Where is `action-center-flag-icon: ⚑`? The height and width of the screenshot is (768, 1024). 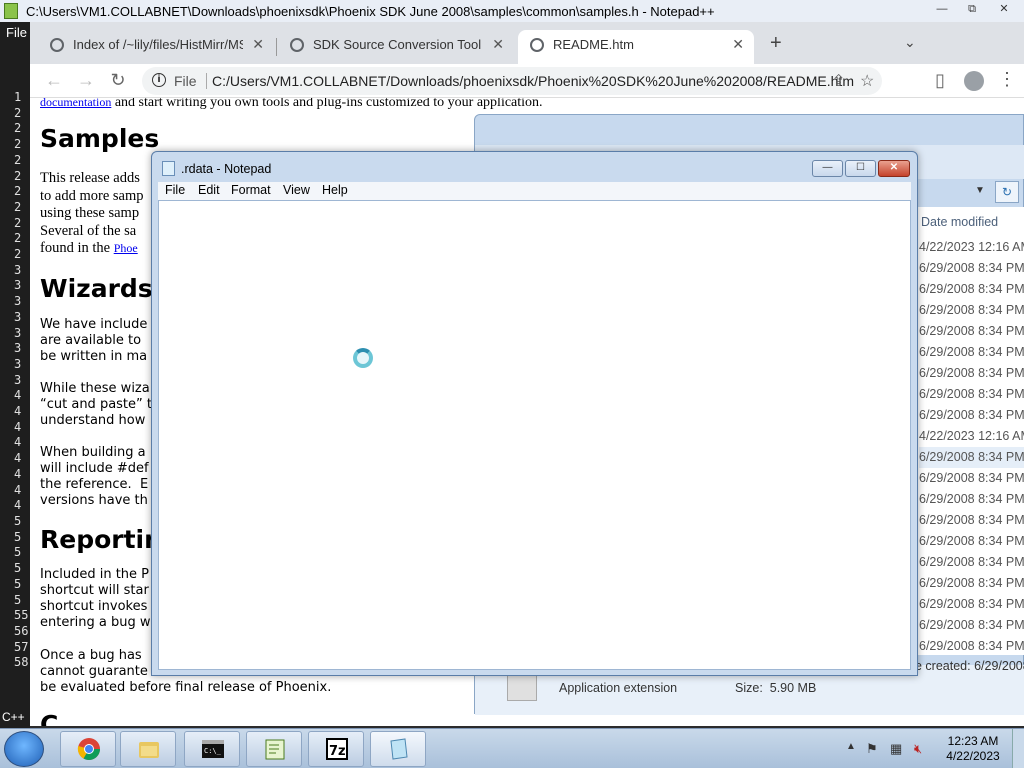 action-center-flag-icon: ⚑ is located at coordinates (872, 749).